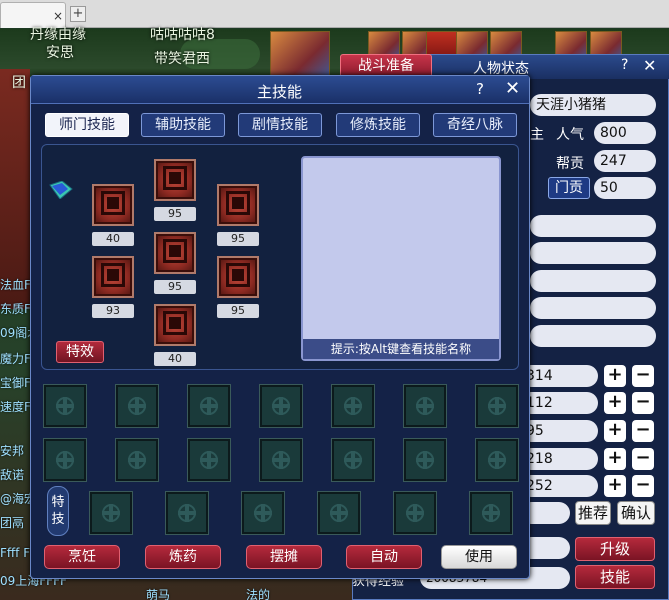 This screenshot has width=669, height=600. I want to click on chat-text: 安邦, so click(12, 451).